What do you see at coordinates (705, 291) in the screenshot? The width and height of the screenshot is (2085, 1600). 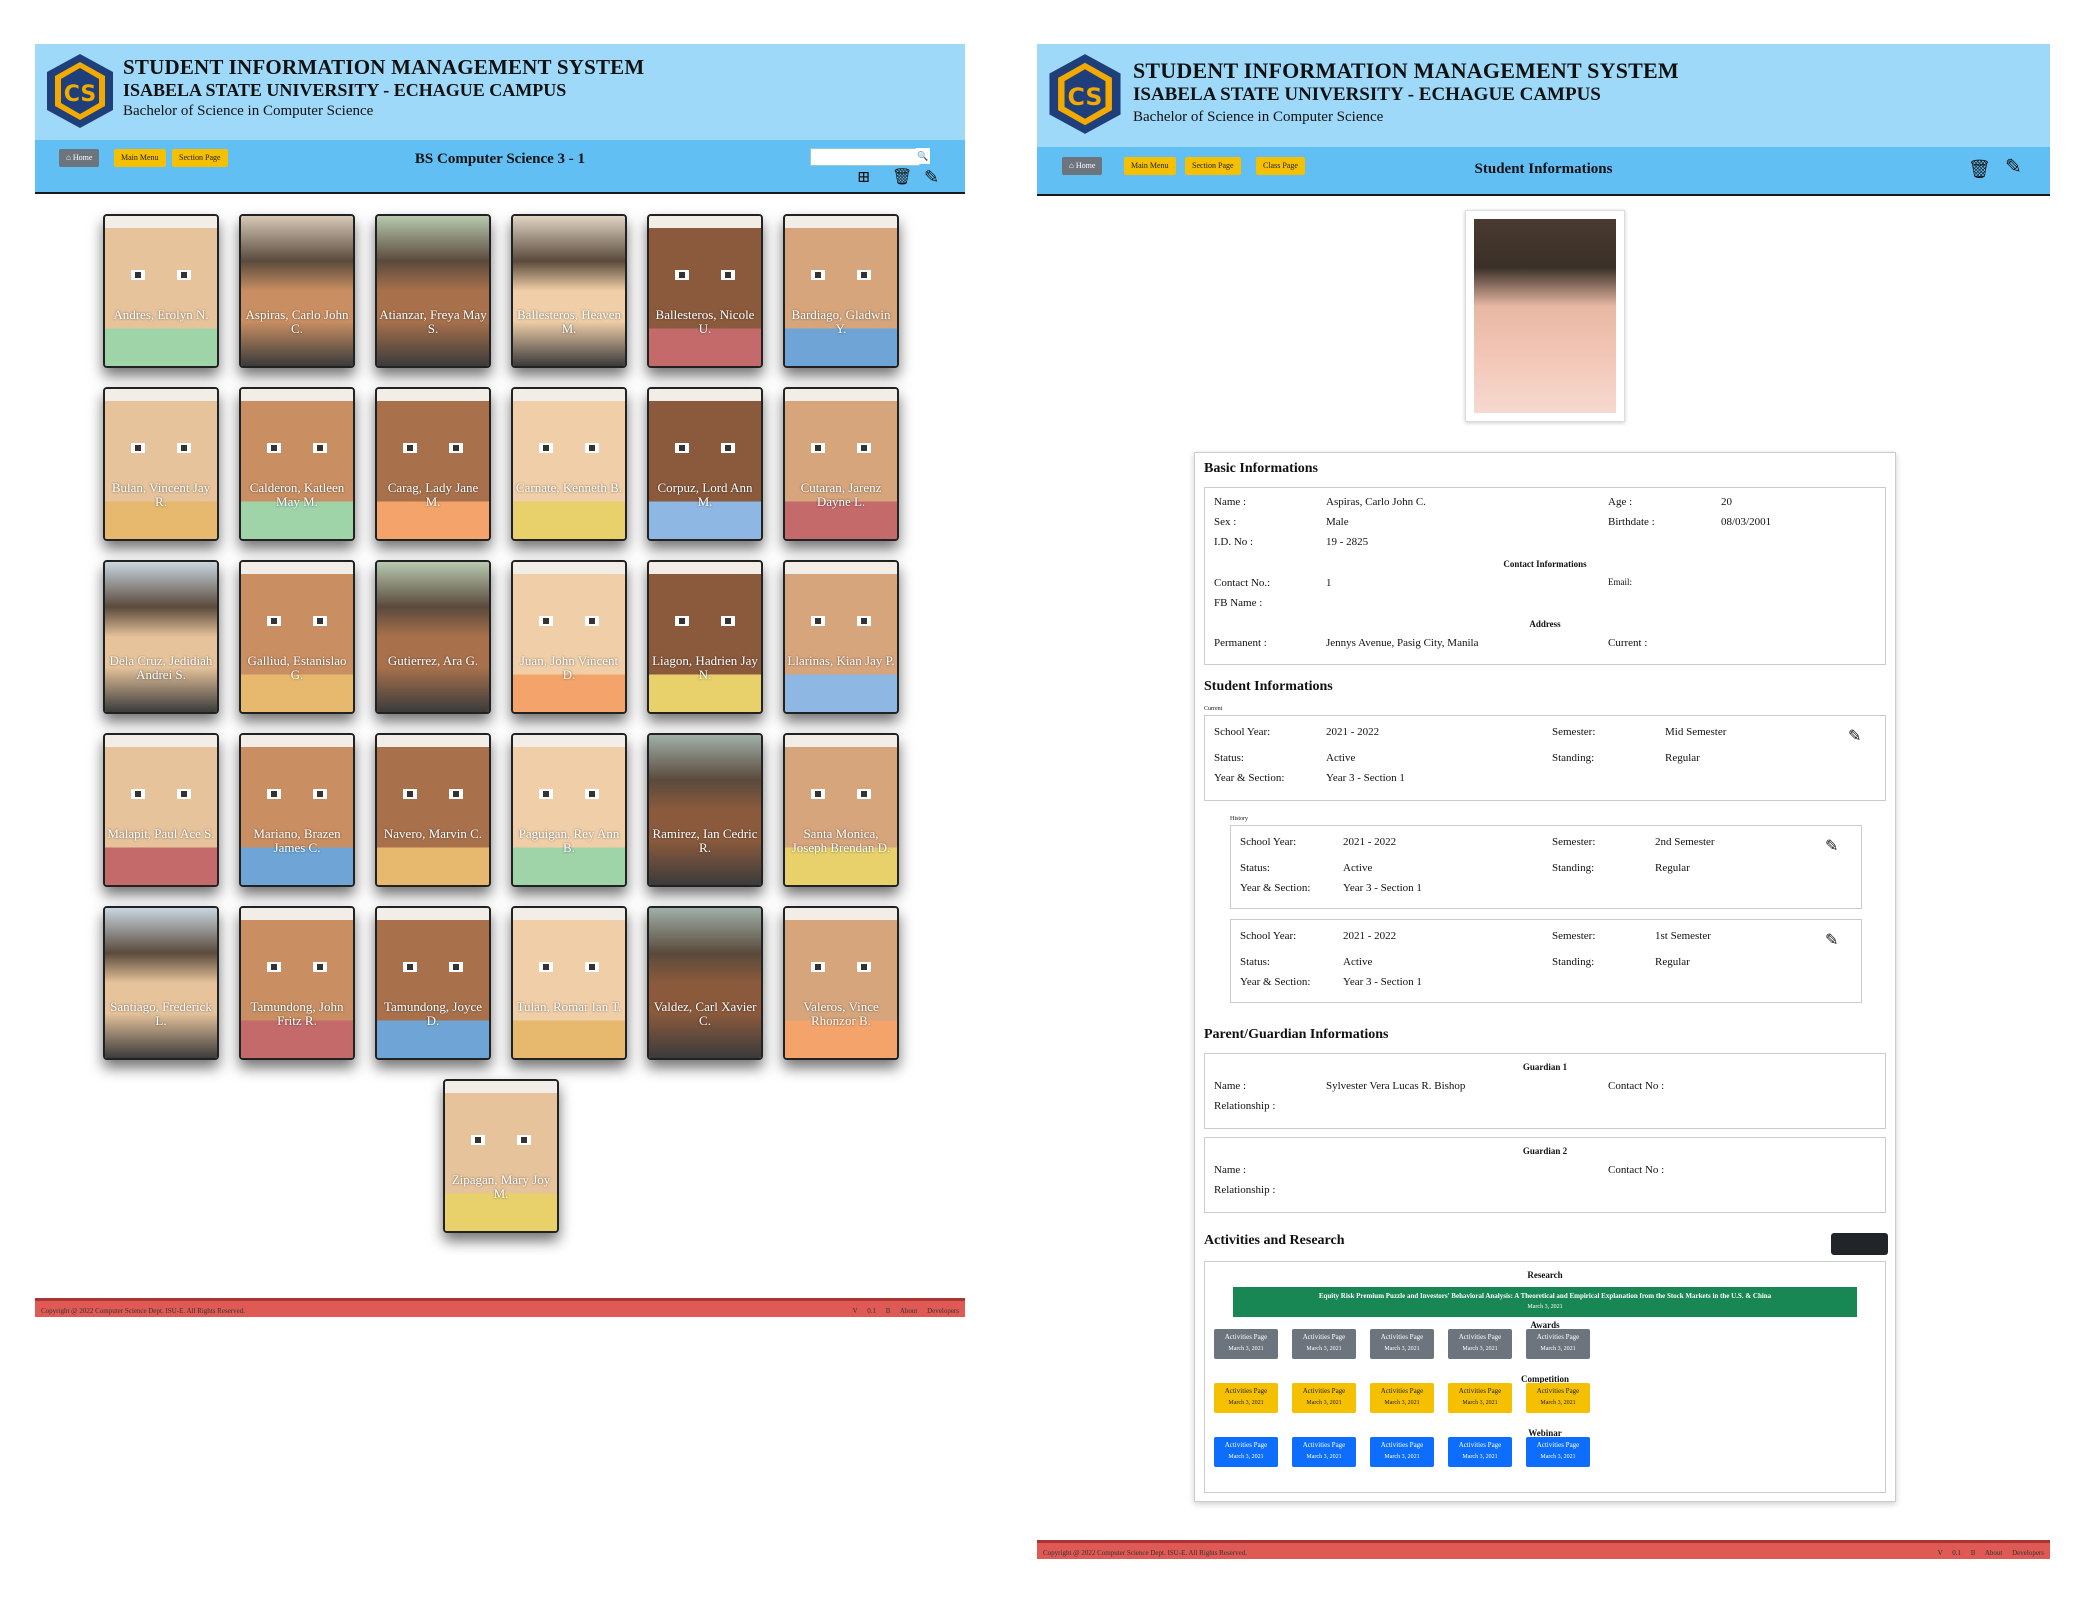 I see `student-card: Ballesteros, Nicole U.` at bounding box center [705, 291].